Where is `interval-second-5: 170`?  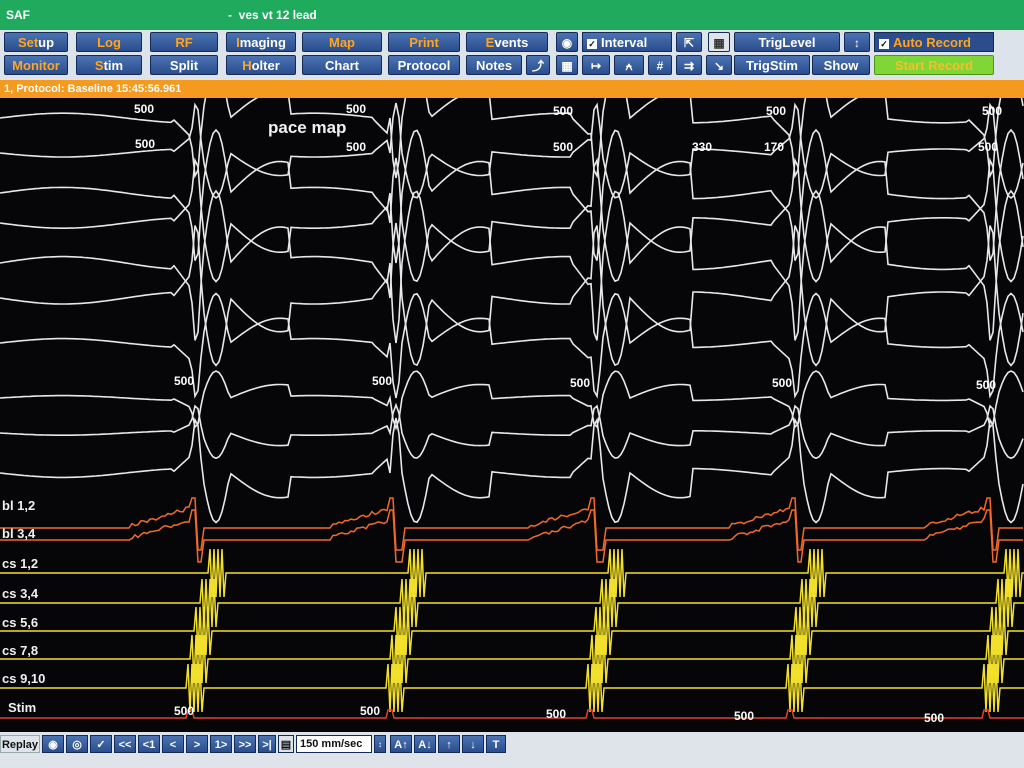
interval-second-5: 170 is located at coordinates (774, 147).